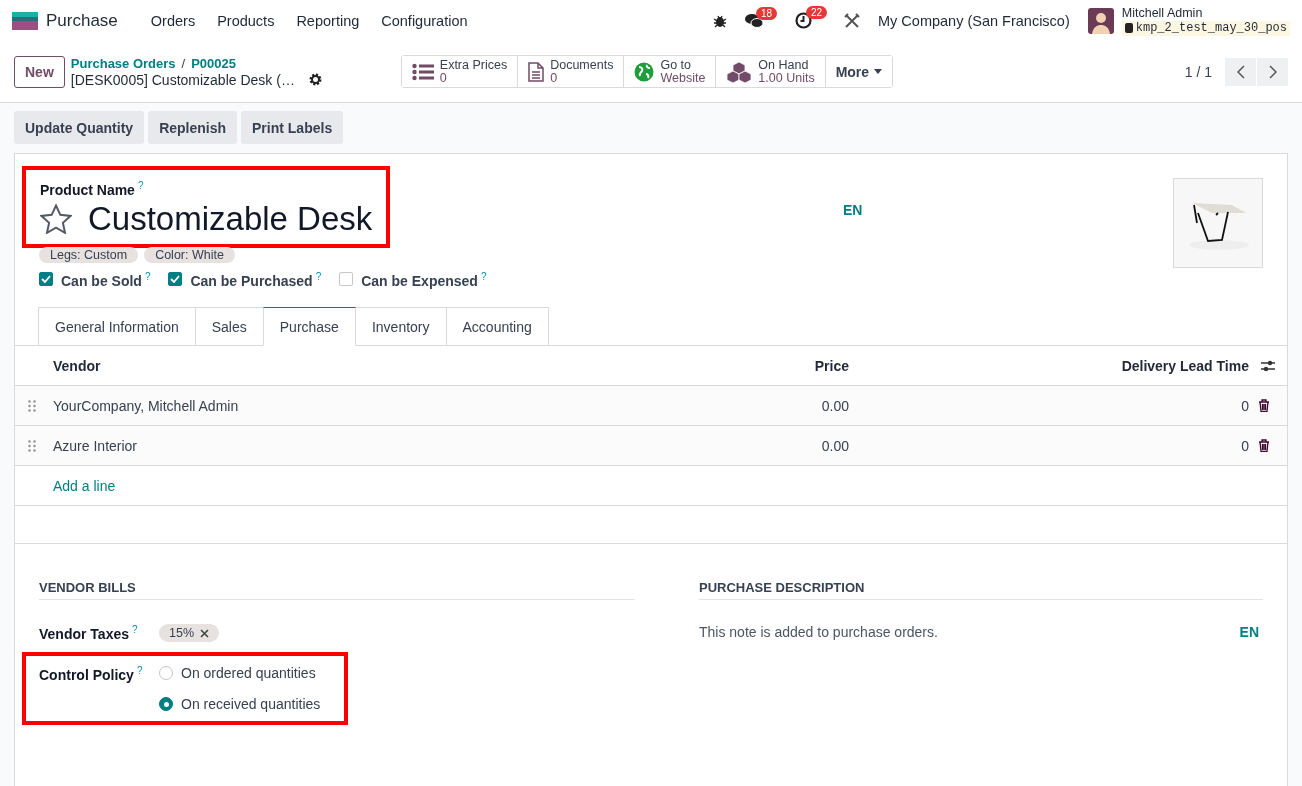 The image size is (1302, 786). I want to click on menu-item: Reporting, so click(328, 20).